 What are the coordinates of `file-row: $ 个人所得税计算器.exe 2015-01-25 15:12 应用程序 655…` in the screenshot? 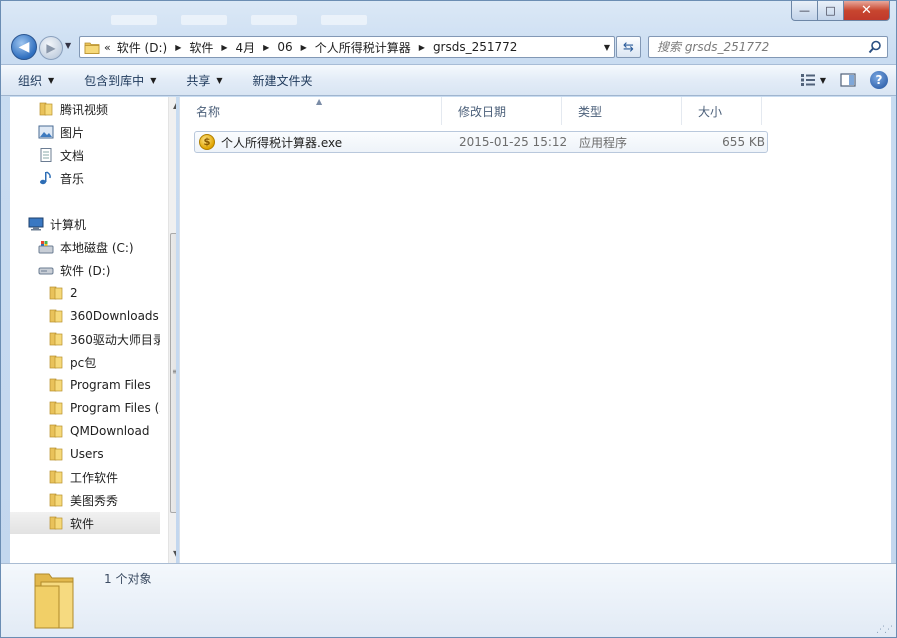 It's located at (481, 142).